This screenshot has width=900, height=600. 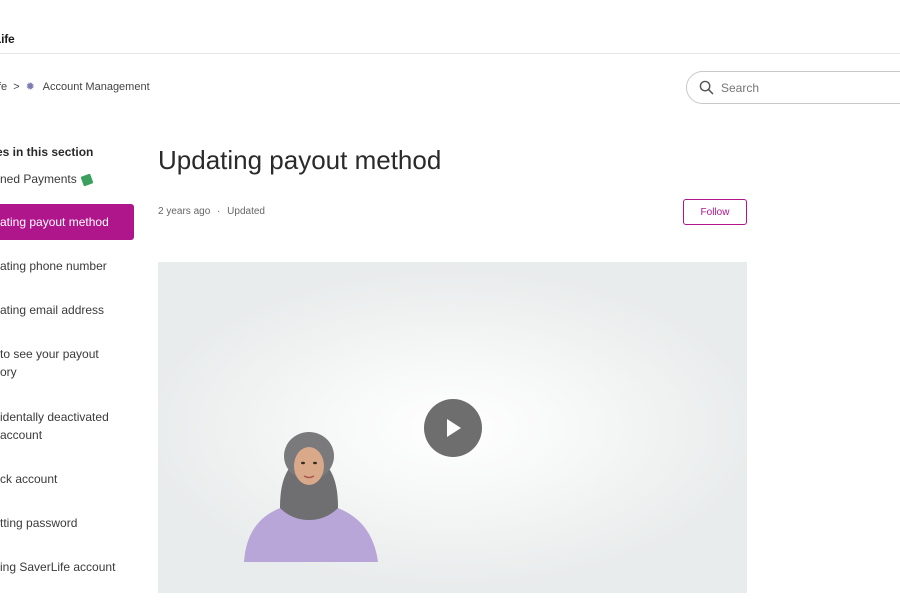 What do you see at coordinates (184, 211) in the screenshot?
I see `article-age: 2 years ago` at bounding box center [184, 211].